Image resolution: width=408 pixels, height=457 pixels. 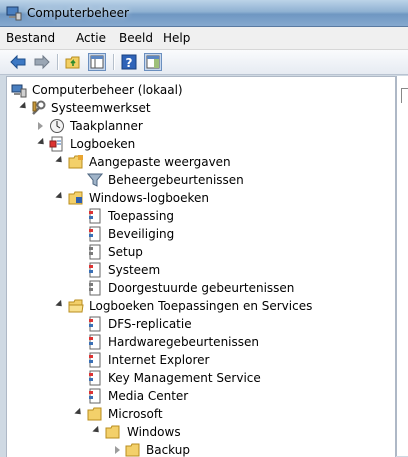 What do you see at coordinates (106, 126) in the screenshot?
I see `tree-label: Taakplanner` at bounding box center [106, 126].